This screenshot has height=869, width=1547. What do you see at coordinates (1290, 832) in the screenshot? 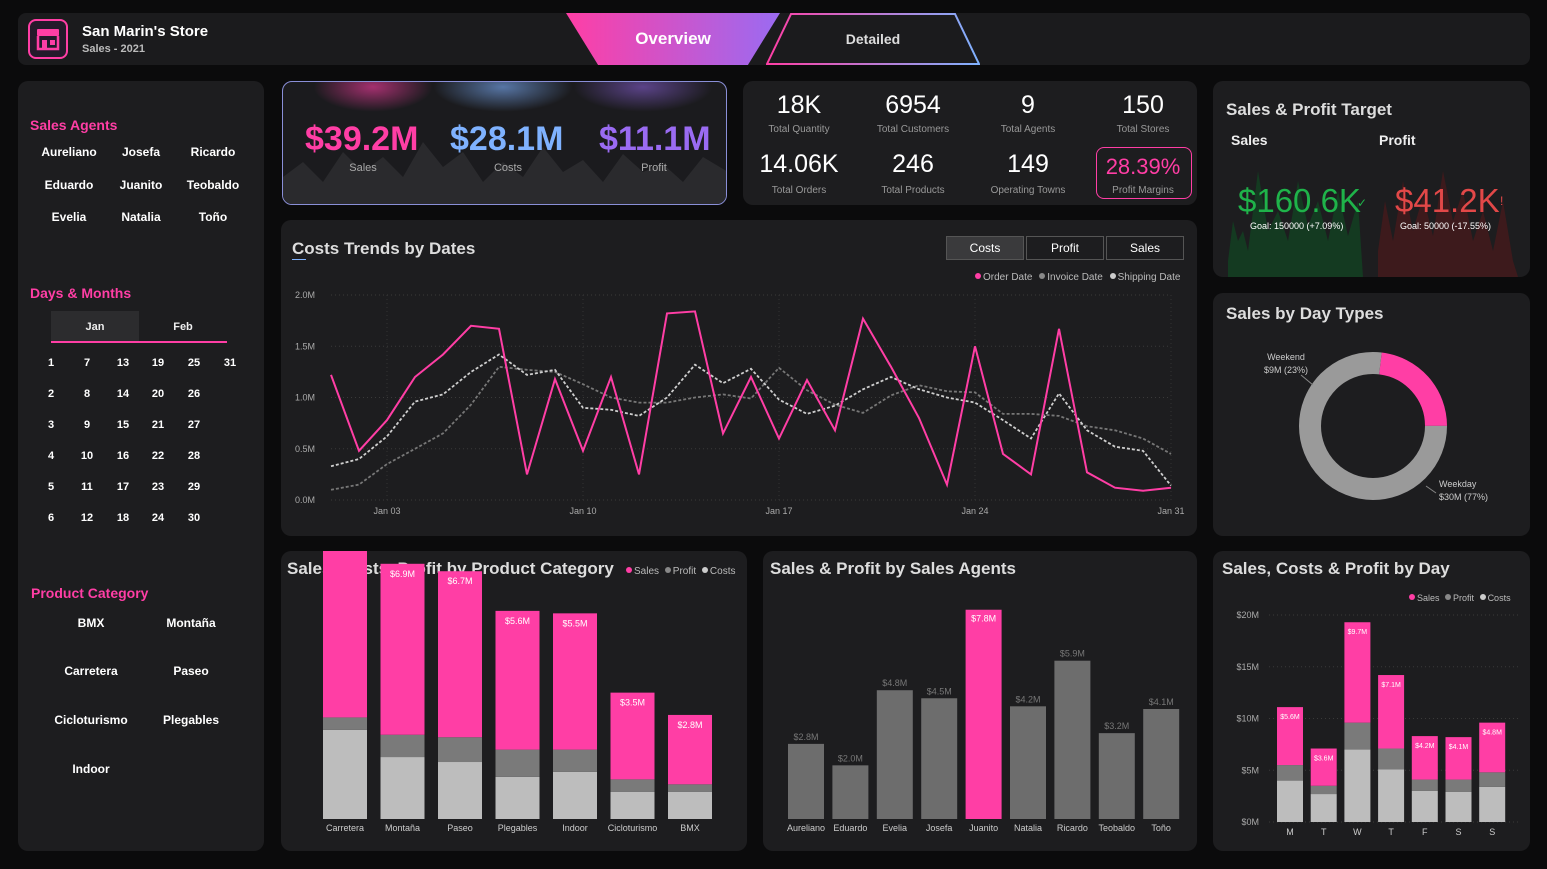
I see `bar-category-label: M` at bounding box center [1290, 832].